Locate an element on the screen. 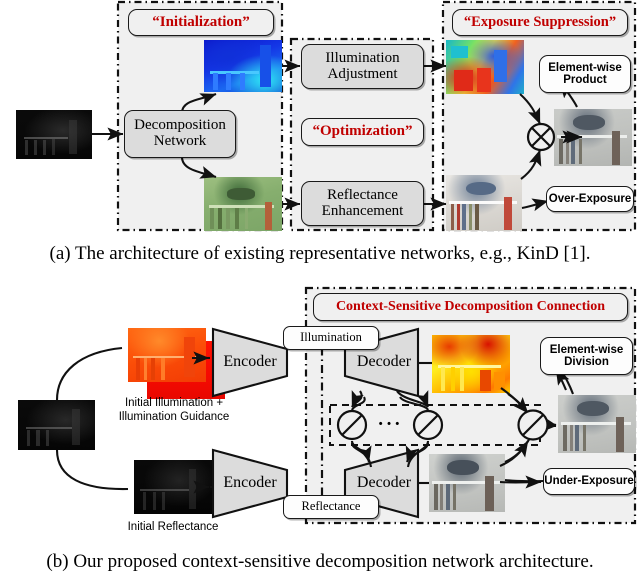 Image resolution: width=640 pixels, height=584 pixels. label-encoder-illumination-text: Encoder is located at coordinates (250, 361).